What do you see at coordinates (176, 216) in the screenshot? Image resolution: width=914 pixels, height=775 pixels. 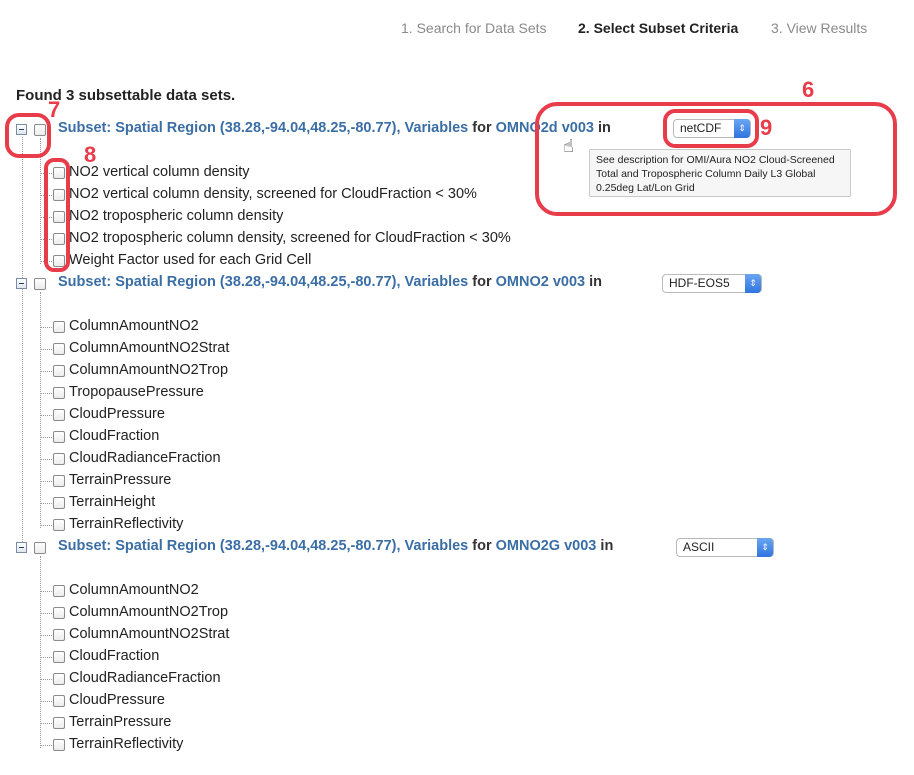 I see `variable-label: NO2 tropospheric column density` at bounding box center [176, 216].